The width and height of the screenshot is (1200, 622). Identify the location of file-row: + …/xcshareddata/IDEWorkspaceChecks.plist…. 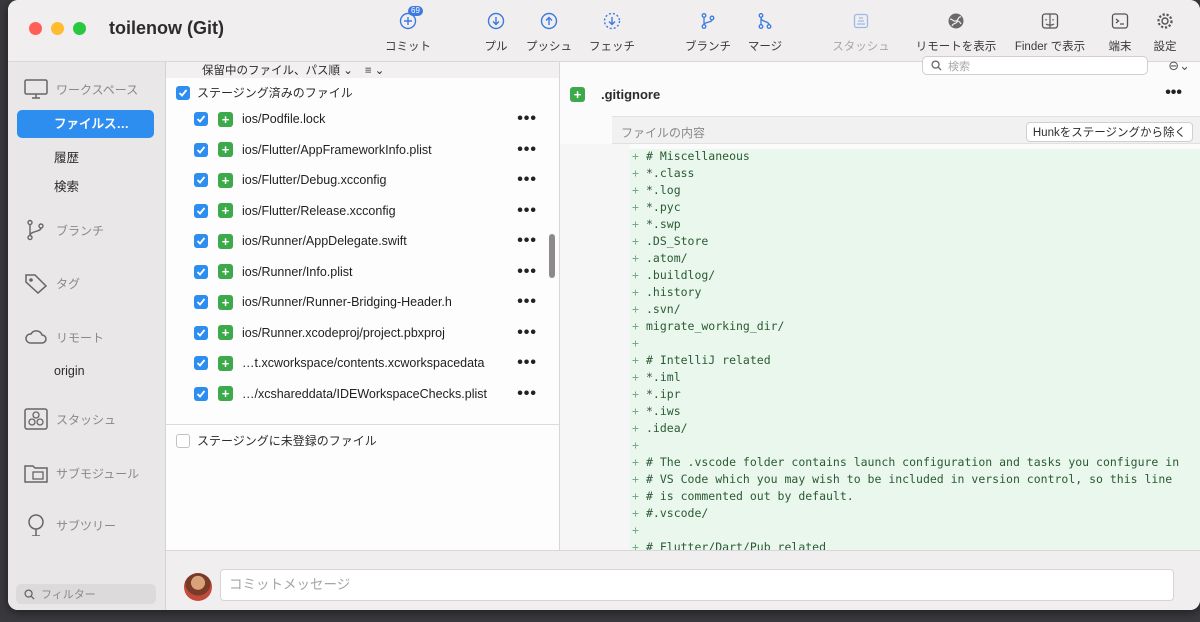
(366, 394).